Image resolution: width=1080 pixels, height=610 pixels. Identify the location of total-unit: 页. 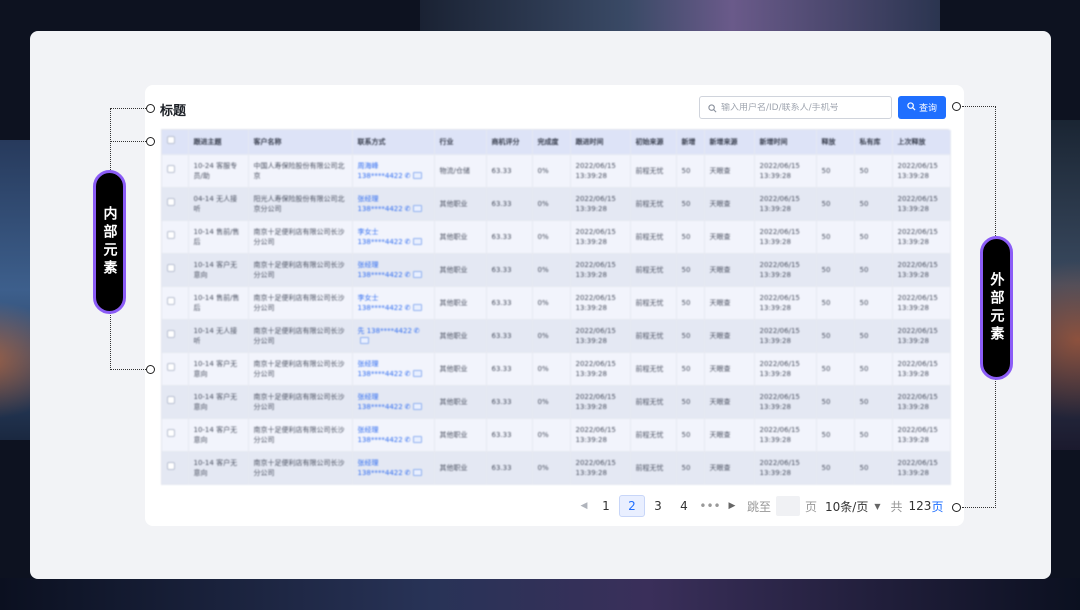
(937, 506).